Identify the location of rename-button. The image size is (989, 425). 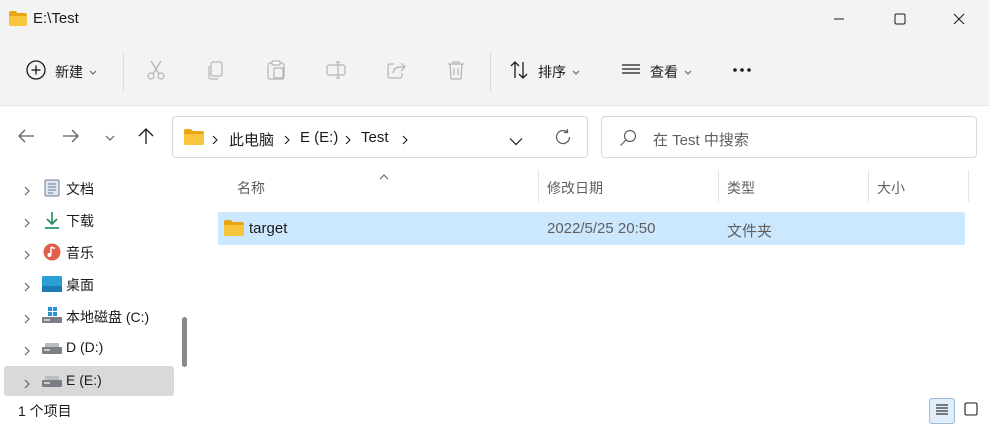
(336, 72).